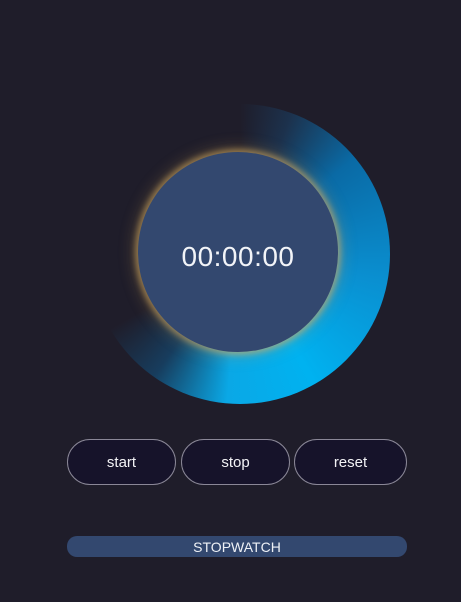 Image resolution: width=461 pixels, height=602 pixels. I want to click on stop-button: stop, so click(235, 462).